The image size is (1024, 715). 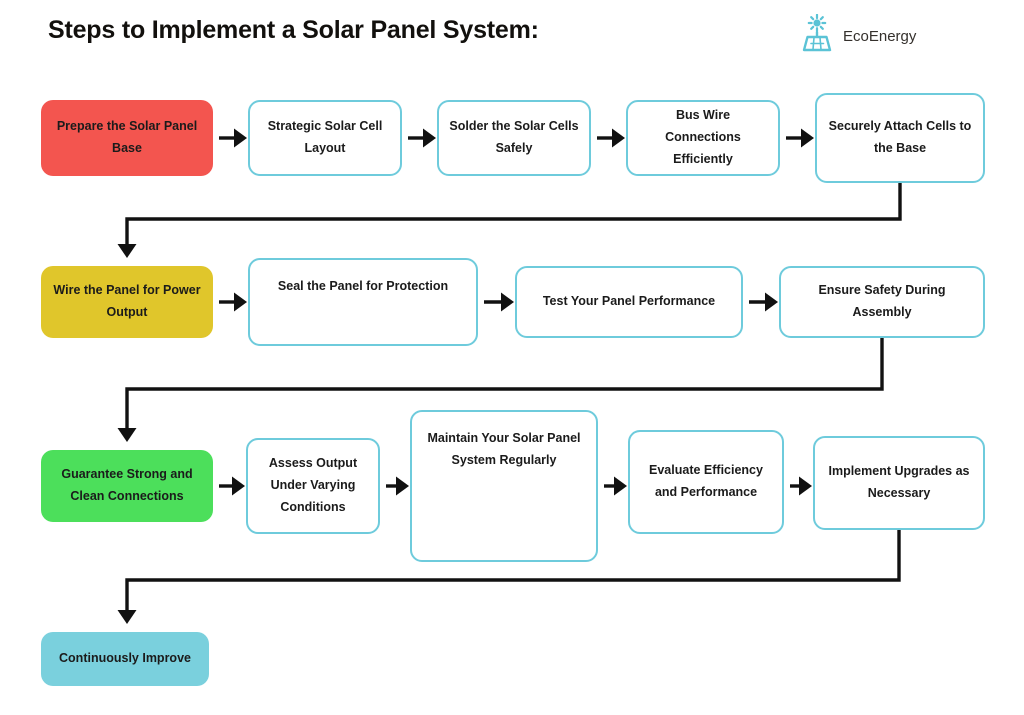 I want to click on flow-node-implement-upgrades: Implement Upgrades as Necessary, so click(x=899, y=483).